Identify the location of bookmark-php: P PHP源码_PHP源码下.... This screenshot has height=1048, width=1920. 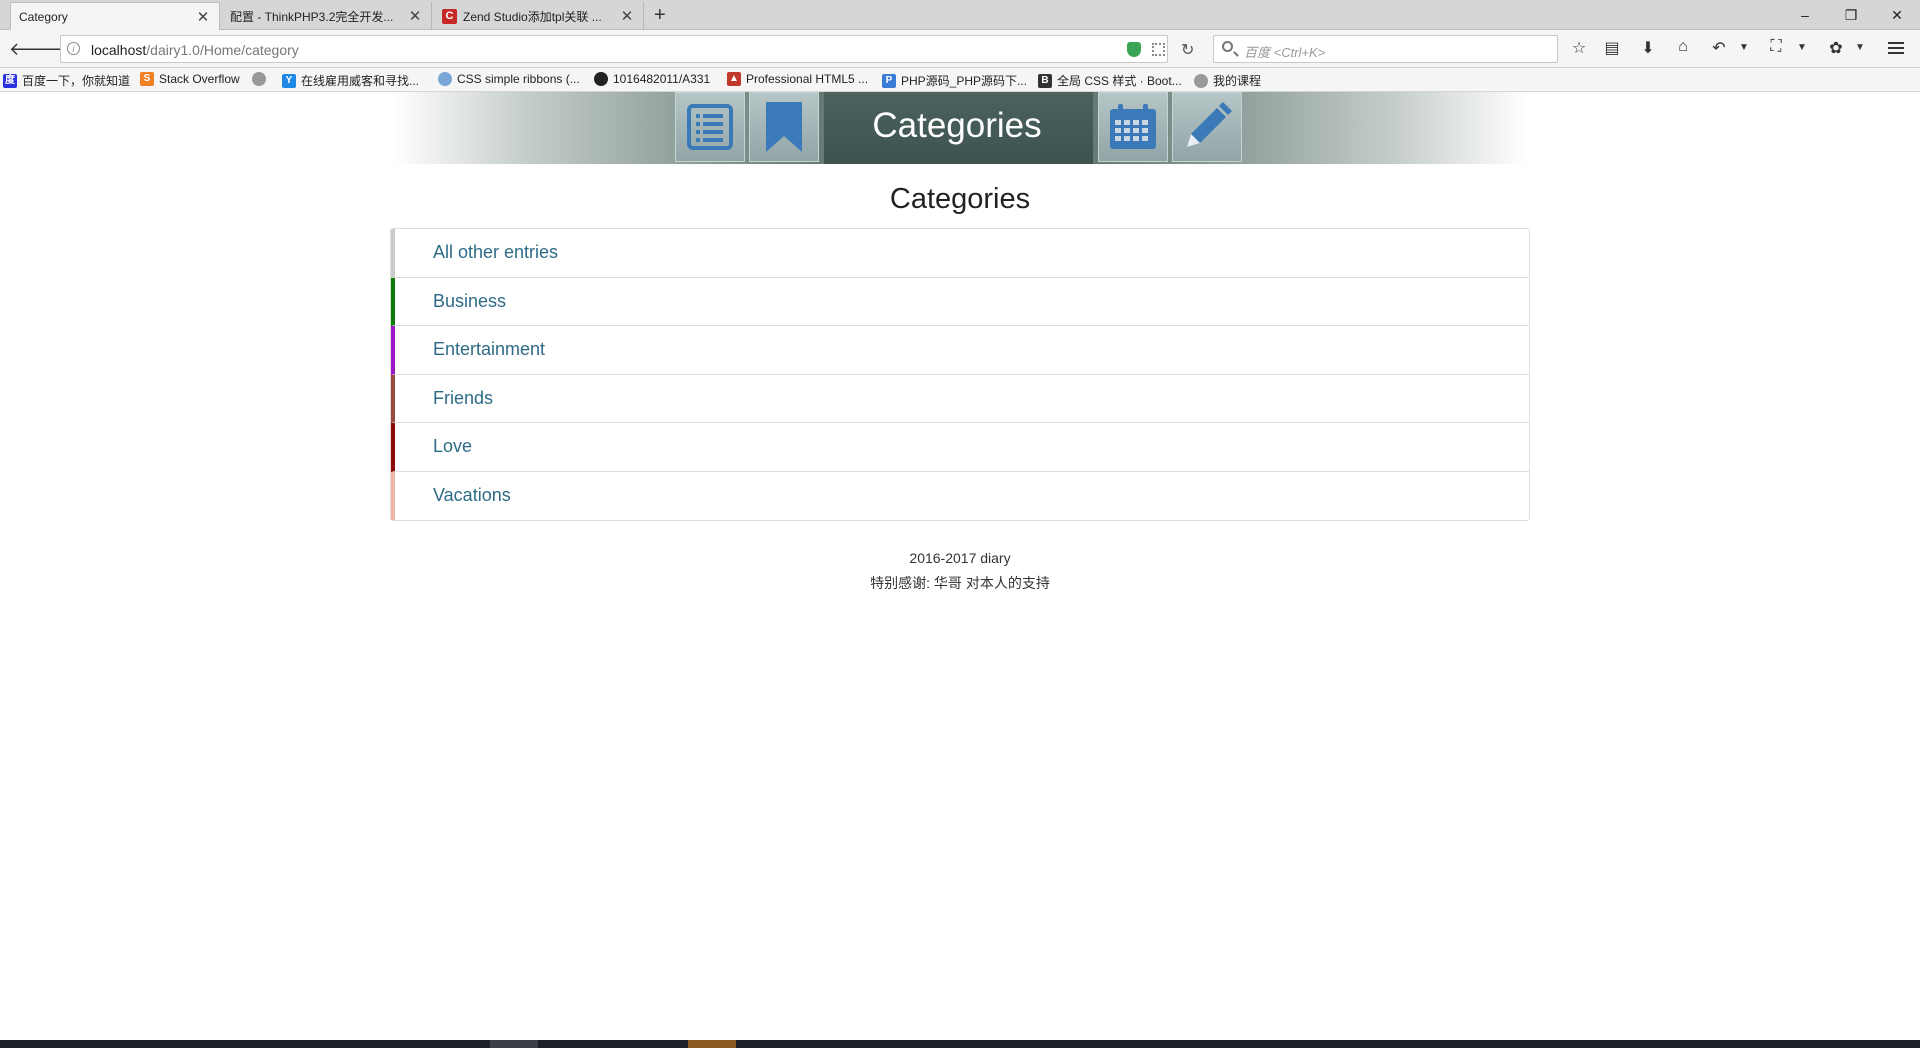
(954, 80).